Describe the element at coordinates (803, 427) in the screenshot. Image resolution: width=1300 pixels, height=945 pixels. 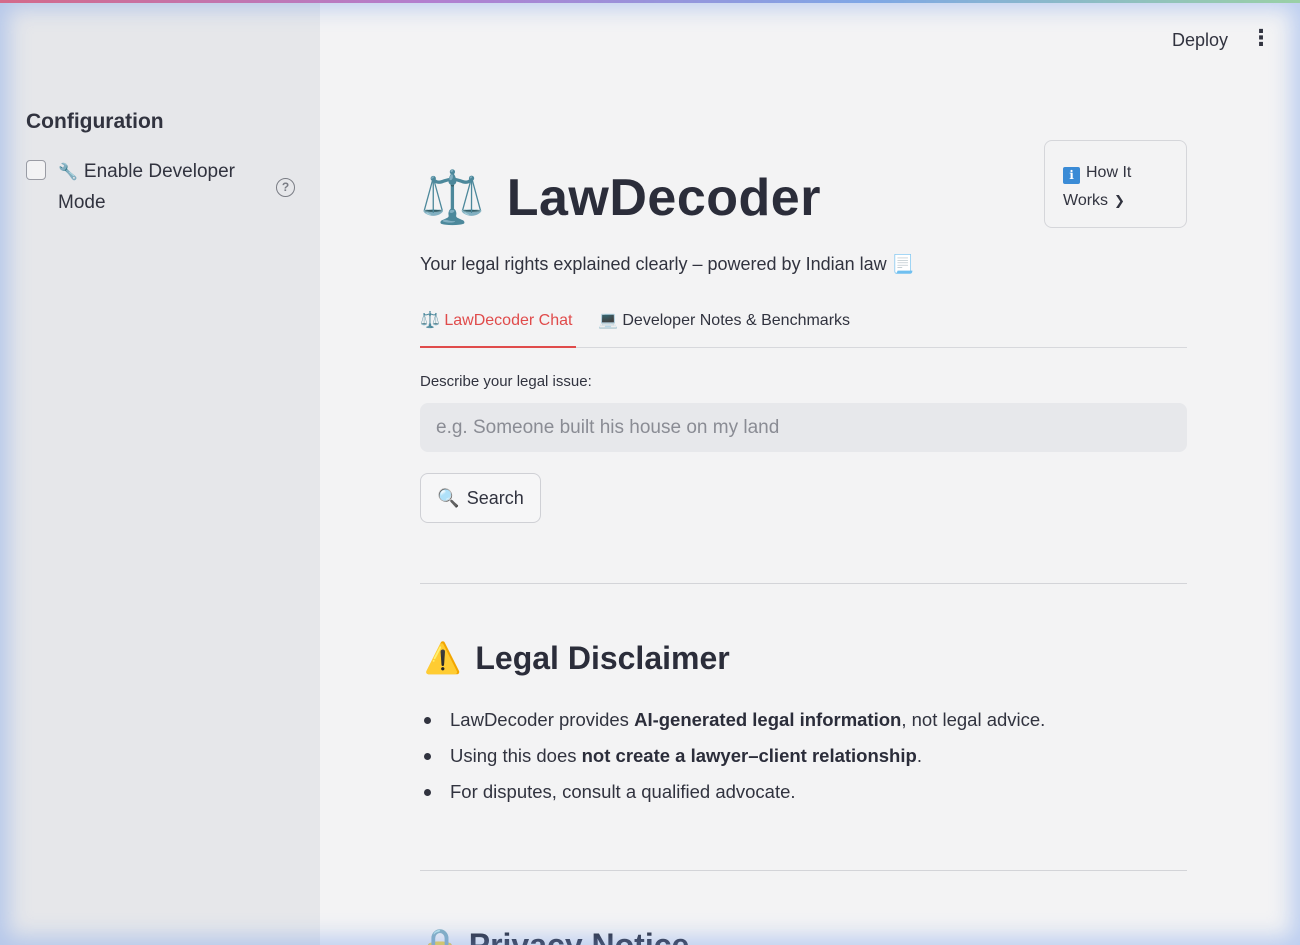
I see `legal-issue-input` at that location.